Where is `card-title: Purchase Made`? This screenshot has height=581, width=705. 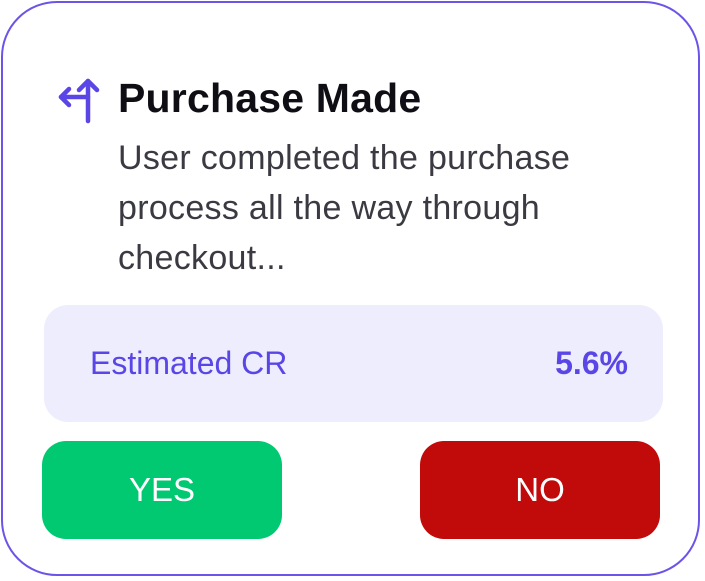
card-title: Purchase Made is located at coordinates (270, 98).